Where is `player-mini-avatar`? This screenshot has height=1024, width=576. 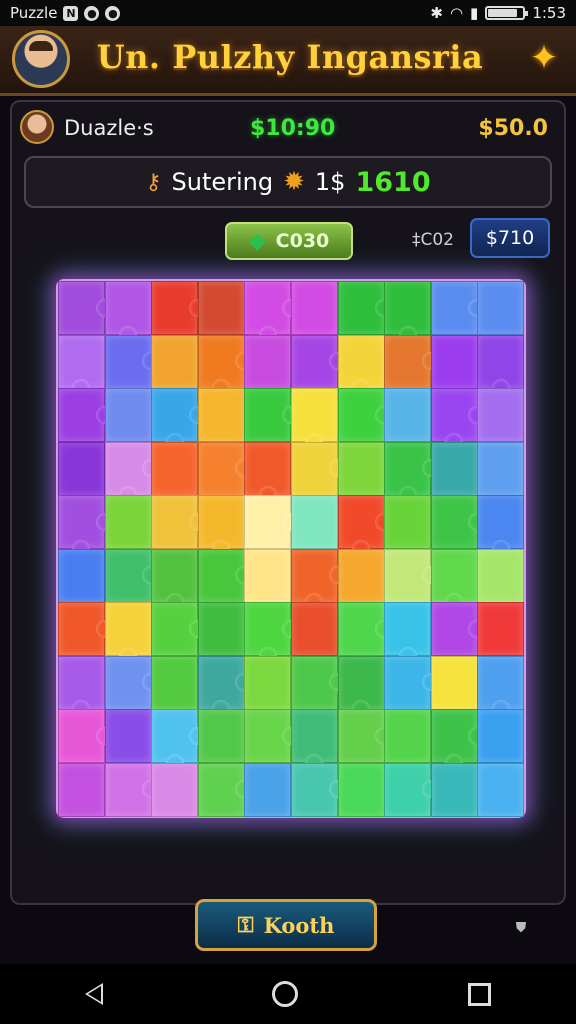
player-mini-avatar is located at coordinates (37, 127).